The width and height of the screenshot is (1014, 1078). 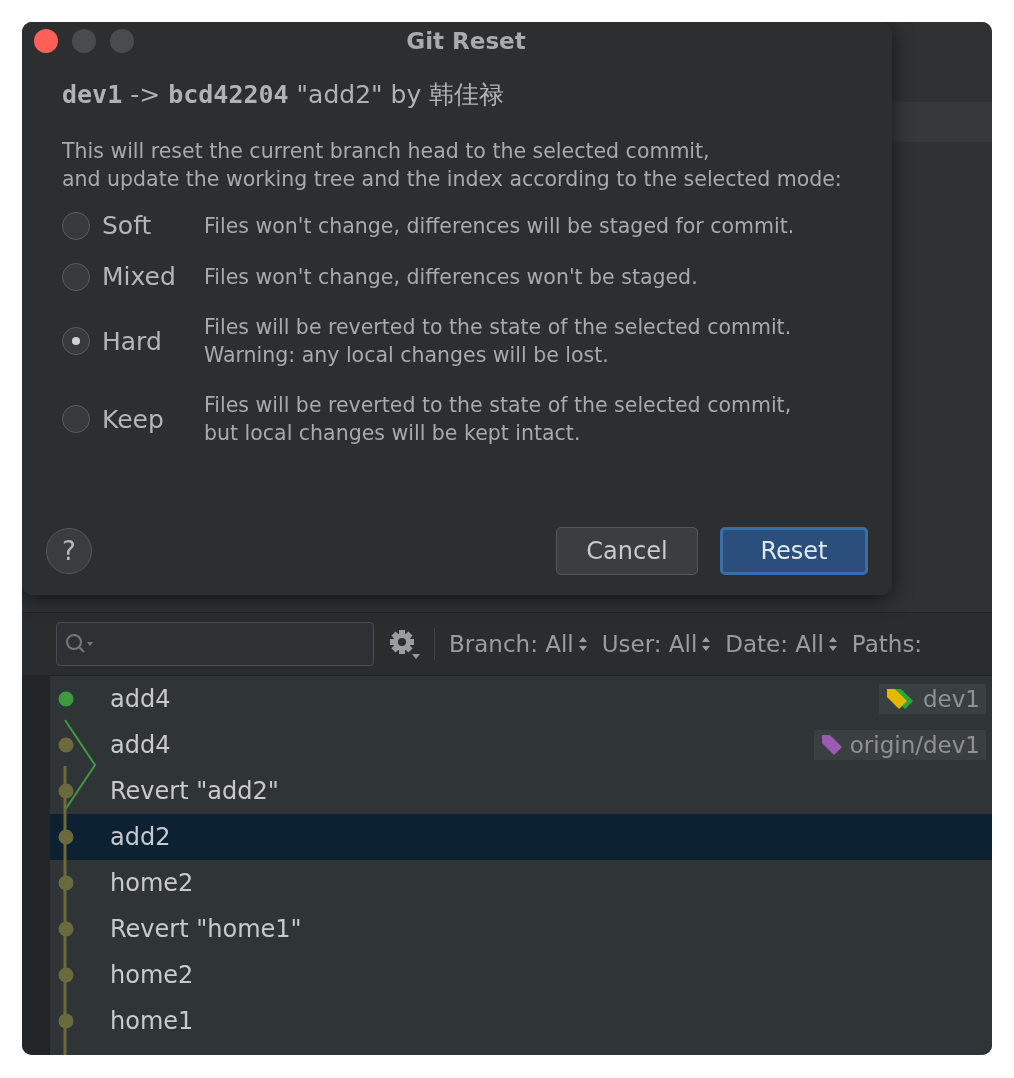 I want to click on branch-tag: dev1, so click(x=932, y=699).